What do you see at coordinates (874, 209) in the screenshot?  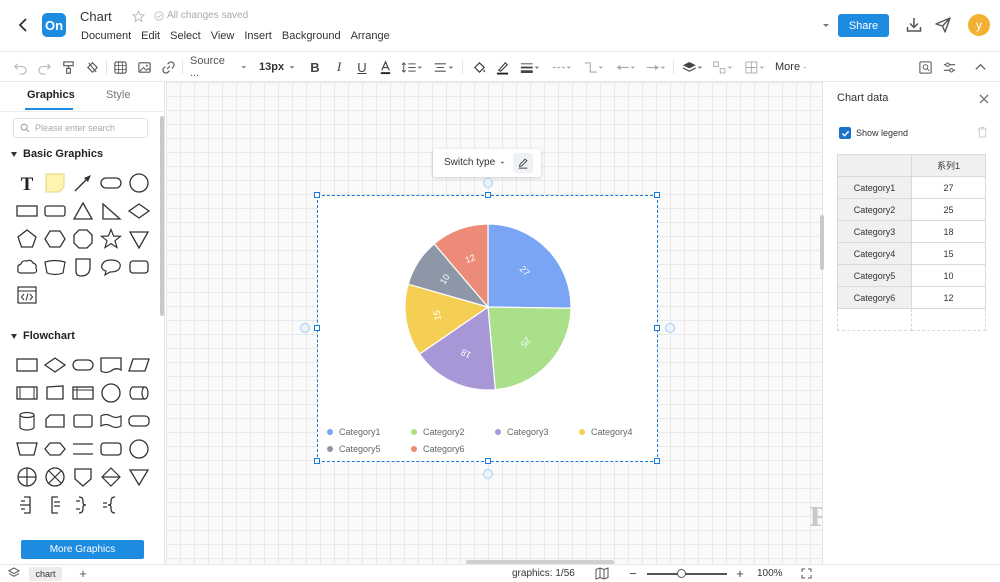 I see `category-cell: Category2` at bounding box center [874, 209].